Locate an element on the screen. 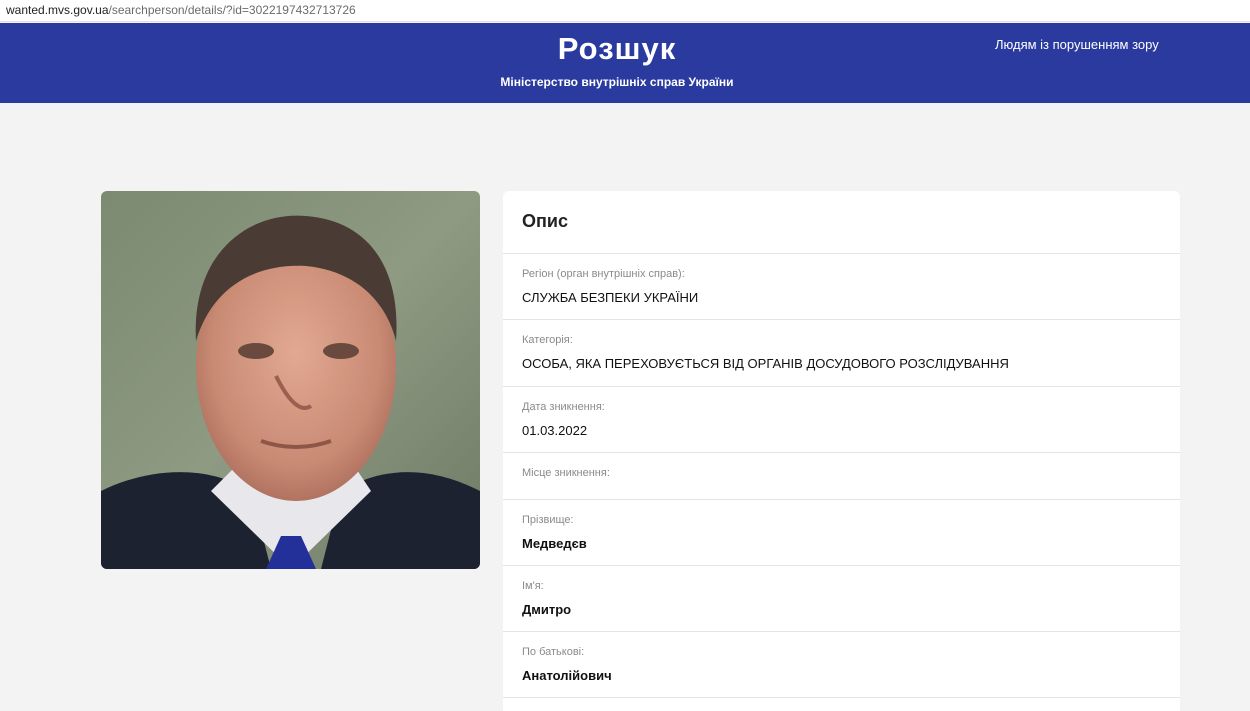 This screenshot has width=1250, height=711. field-value: СЛУЖБА БЕЗПЕКИ УКРАЇНИ is located at coordinates (610, 297).